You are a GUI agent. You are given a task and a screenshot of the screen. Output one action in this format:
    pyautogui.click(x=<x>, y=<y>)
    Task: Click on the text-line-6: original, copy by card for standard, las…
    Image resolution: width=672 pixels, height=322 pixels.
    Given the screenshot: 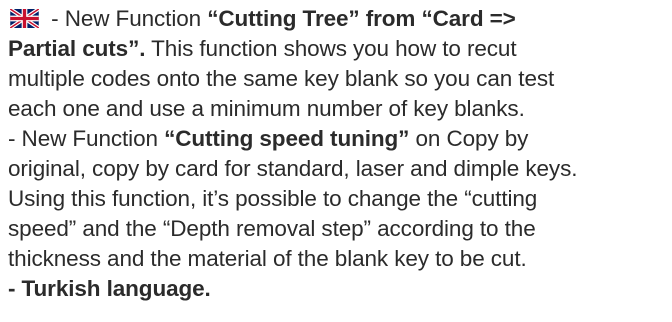 What is the action you would take?
    pyautogui.click(x=292, y=169)
    